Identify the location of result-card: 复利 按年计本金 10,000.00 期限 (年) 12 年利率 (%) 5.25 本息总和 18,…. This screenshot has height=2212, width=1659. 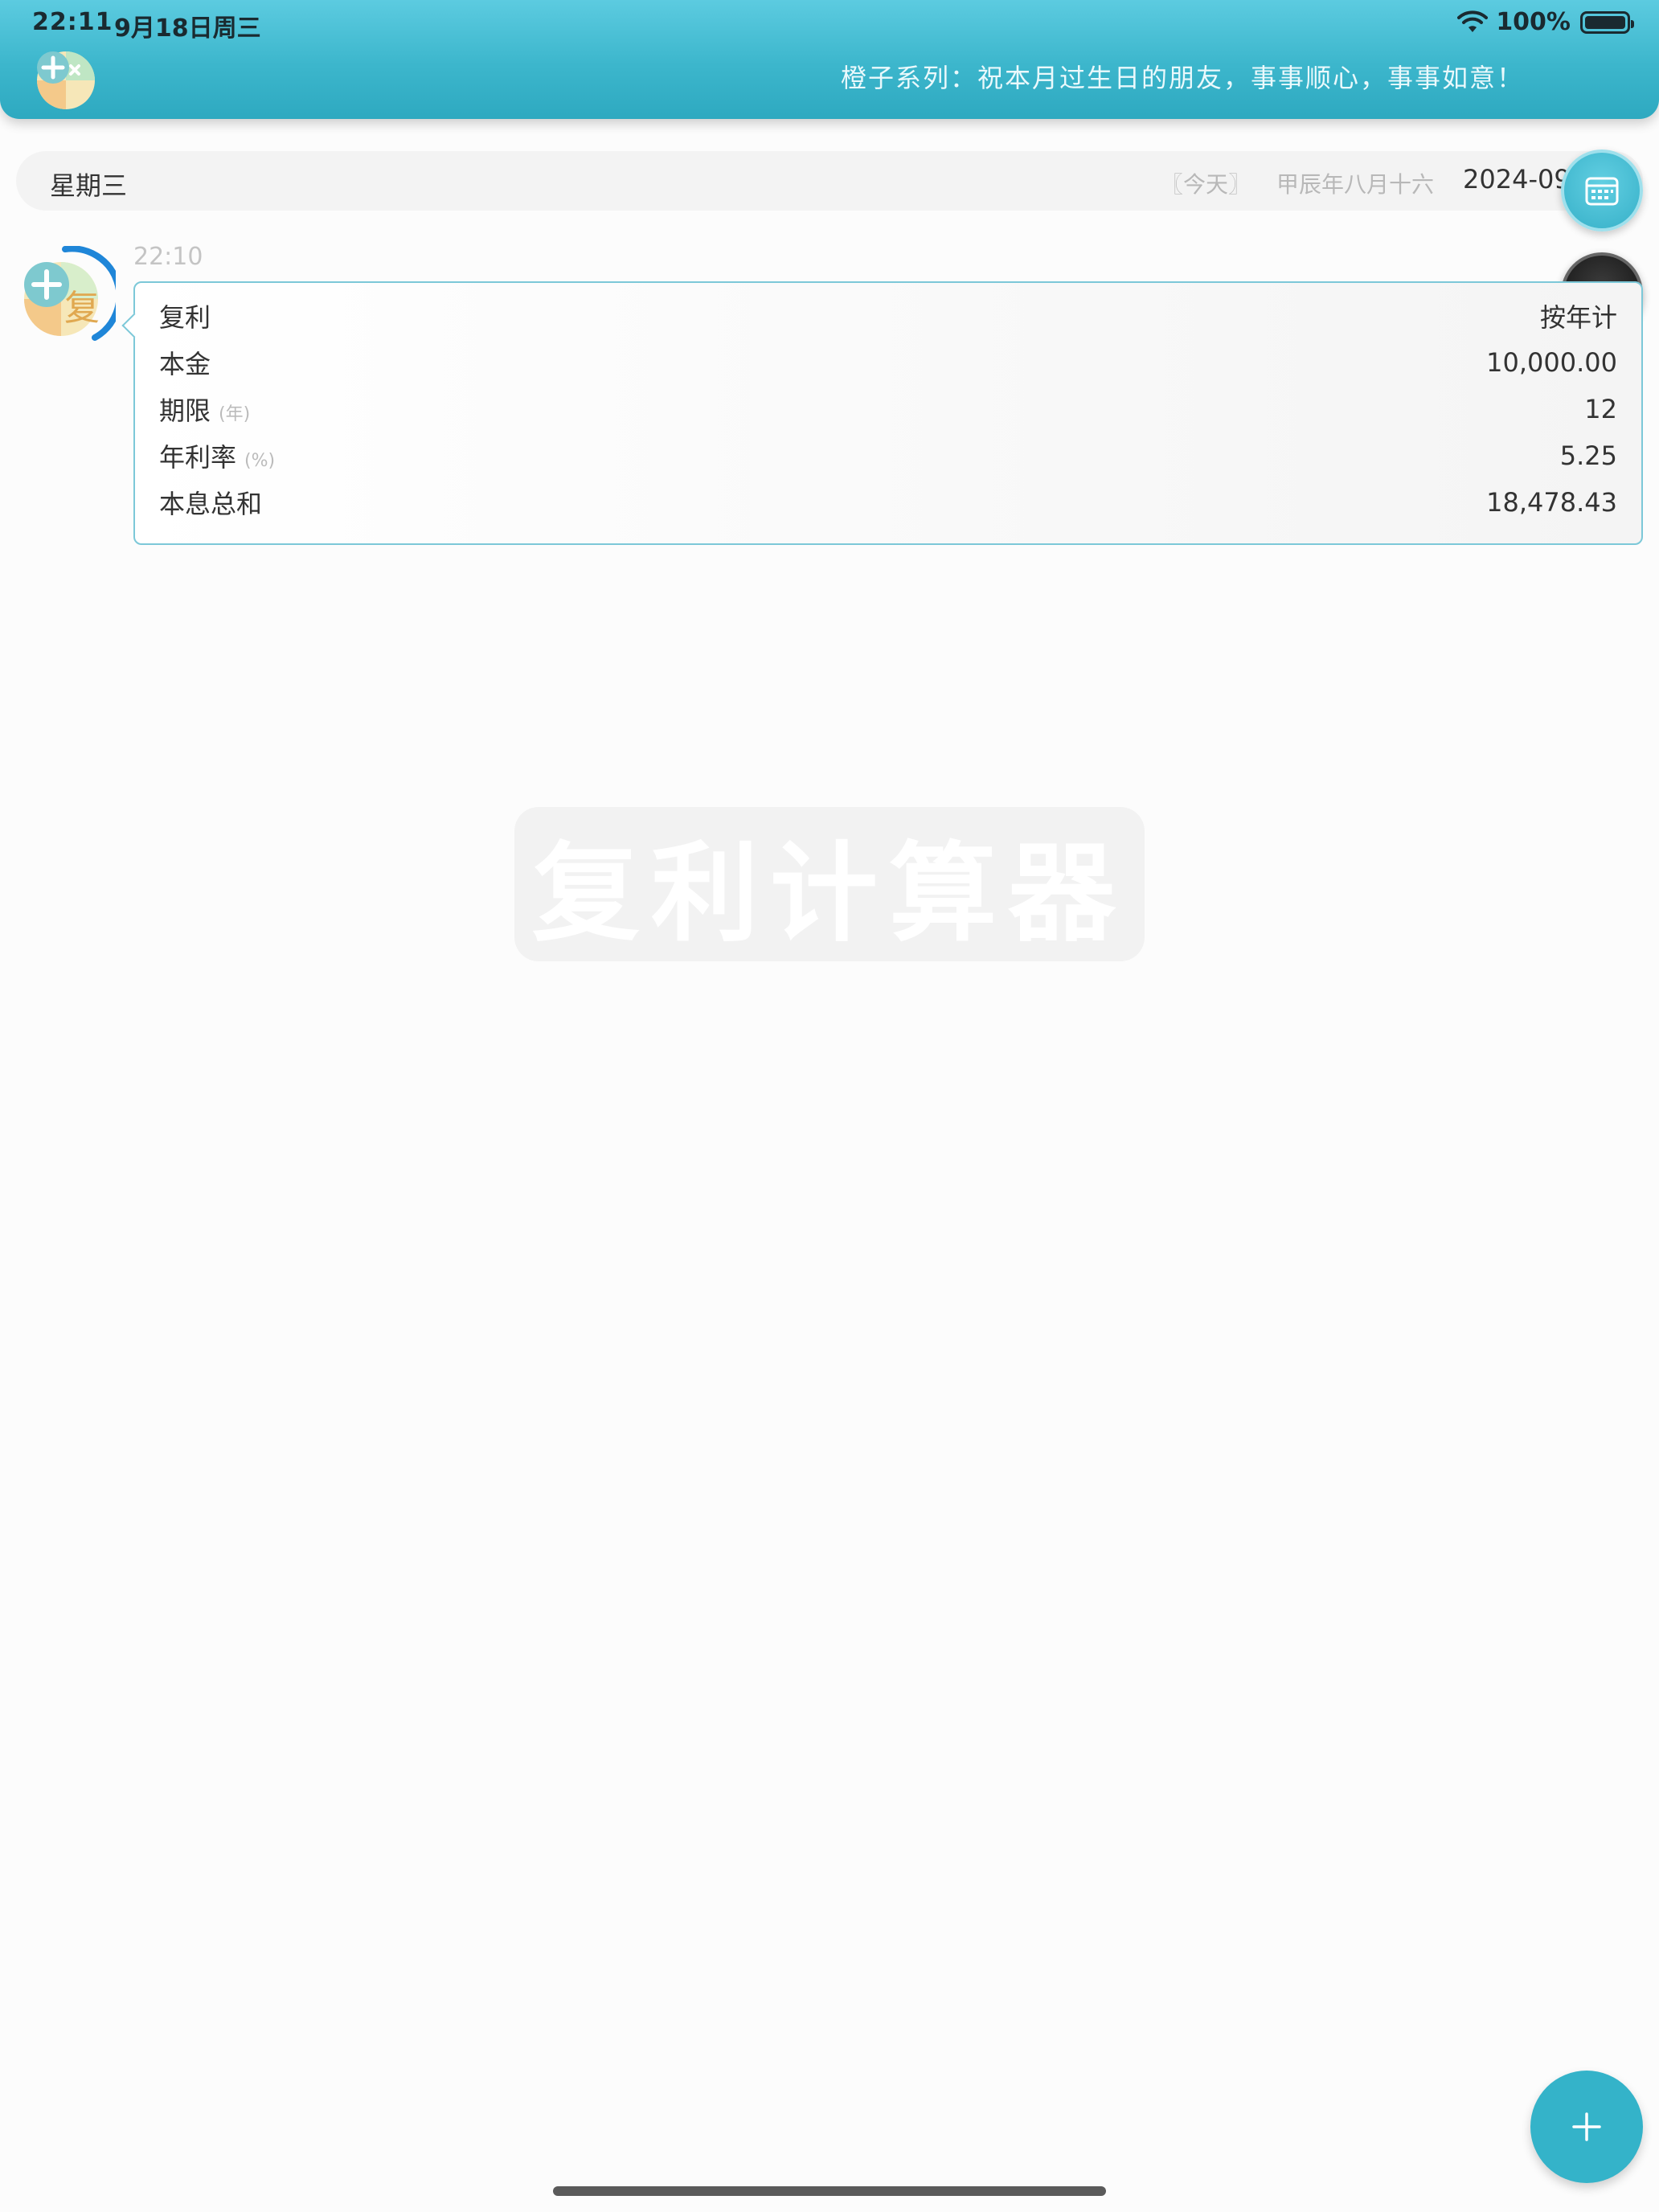
(888, 413).